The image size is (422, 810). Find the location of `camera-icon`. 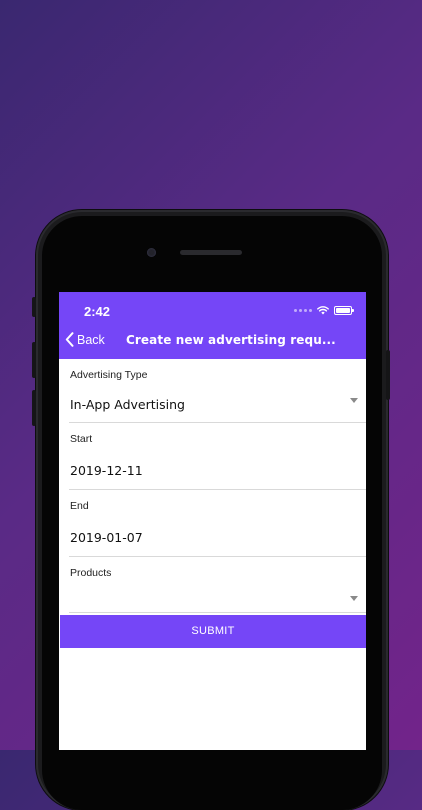

camera-icon is located at coordinates (151, 252).